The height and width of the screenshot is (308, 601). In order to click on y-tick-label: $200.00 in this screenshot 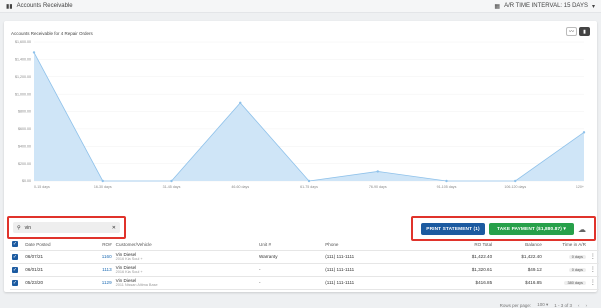, I will do `click(24, 164)`.